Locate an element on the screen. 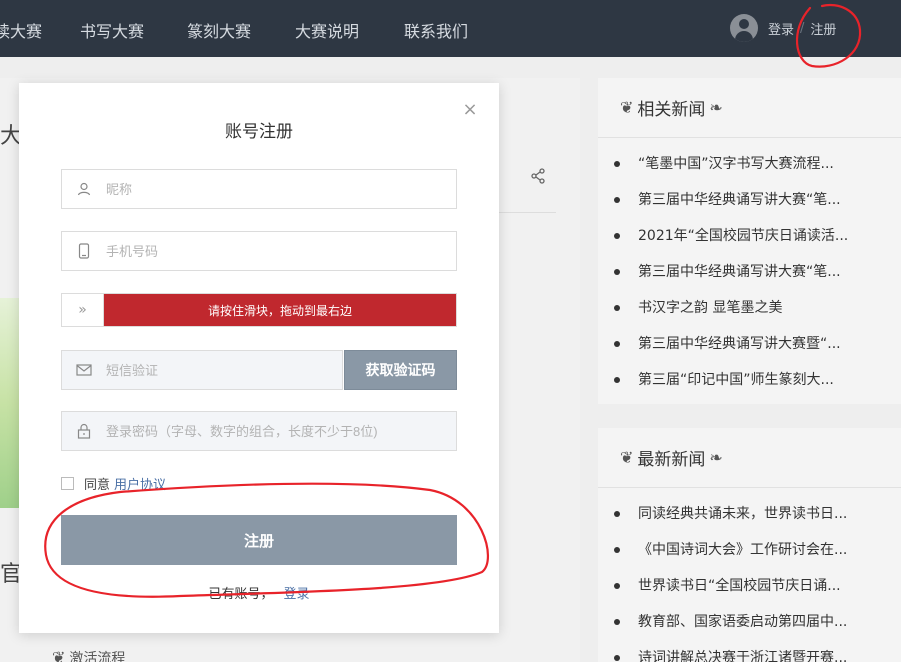 The height and width of the screenshot is (662, 901). captcha-slider: » 请按住滑块，拖动到最右边 is located at coordinates (259, 310).